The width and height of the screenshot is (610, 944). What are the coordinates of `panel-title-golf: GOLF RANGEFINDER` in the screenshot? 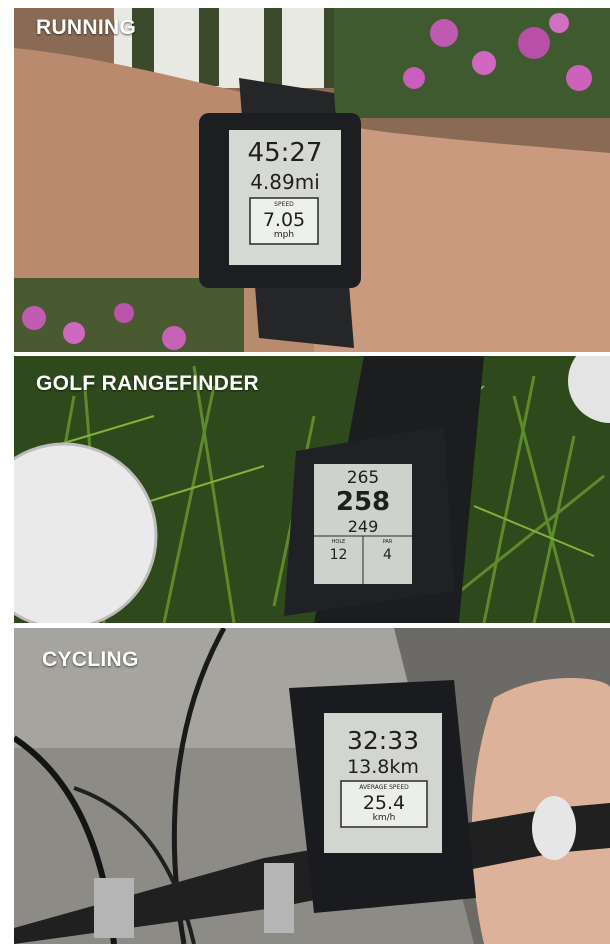 It's located at (147, 383).